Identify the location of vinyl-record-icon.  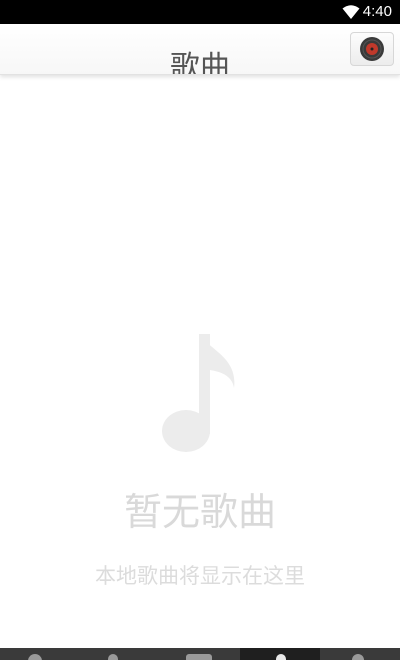
(372, 49).